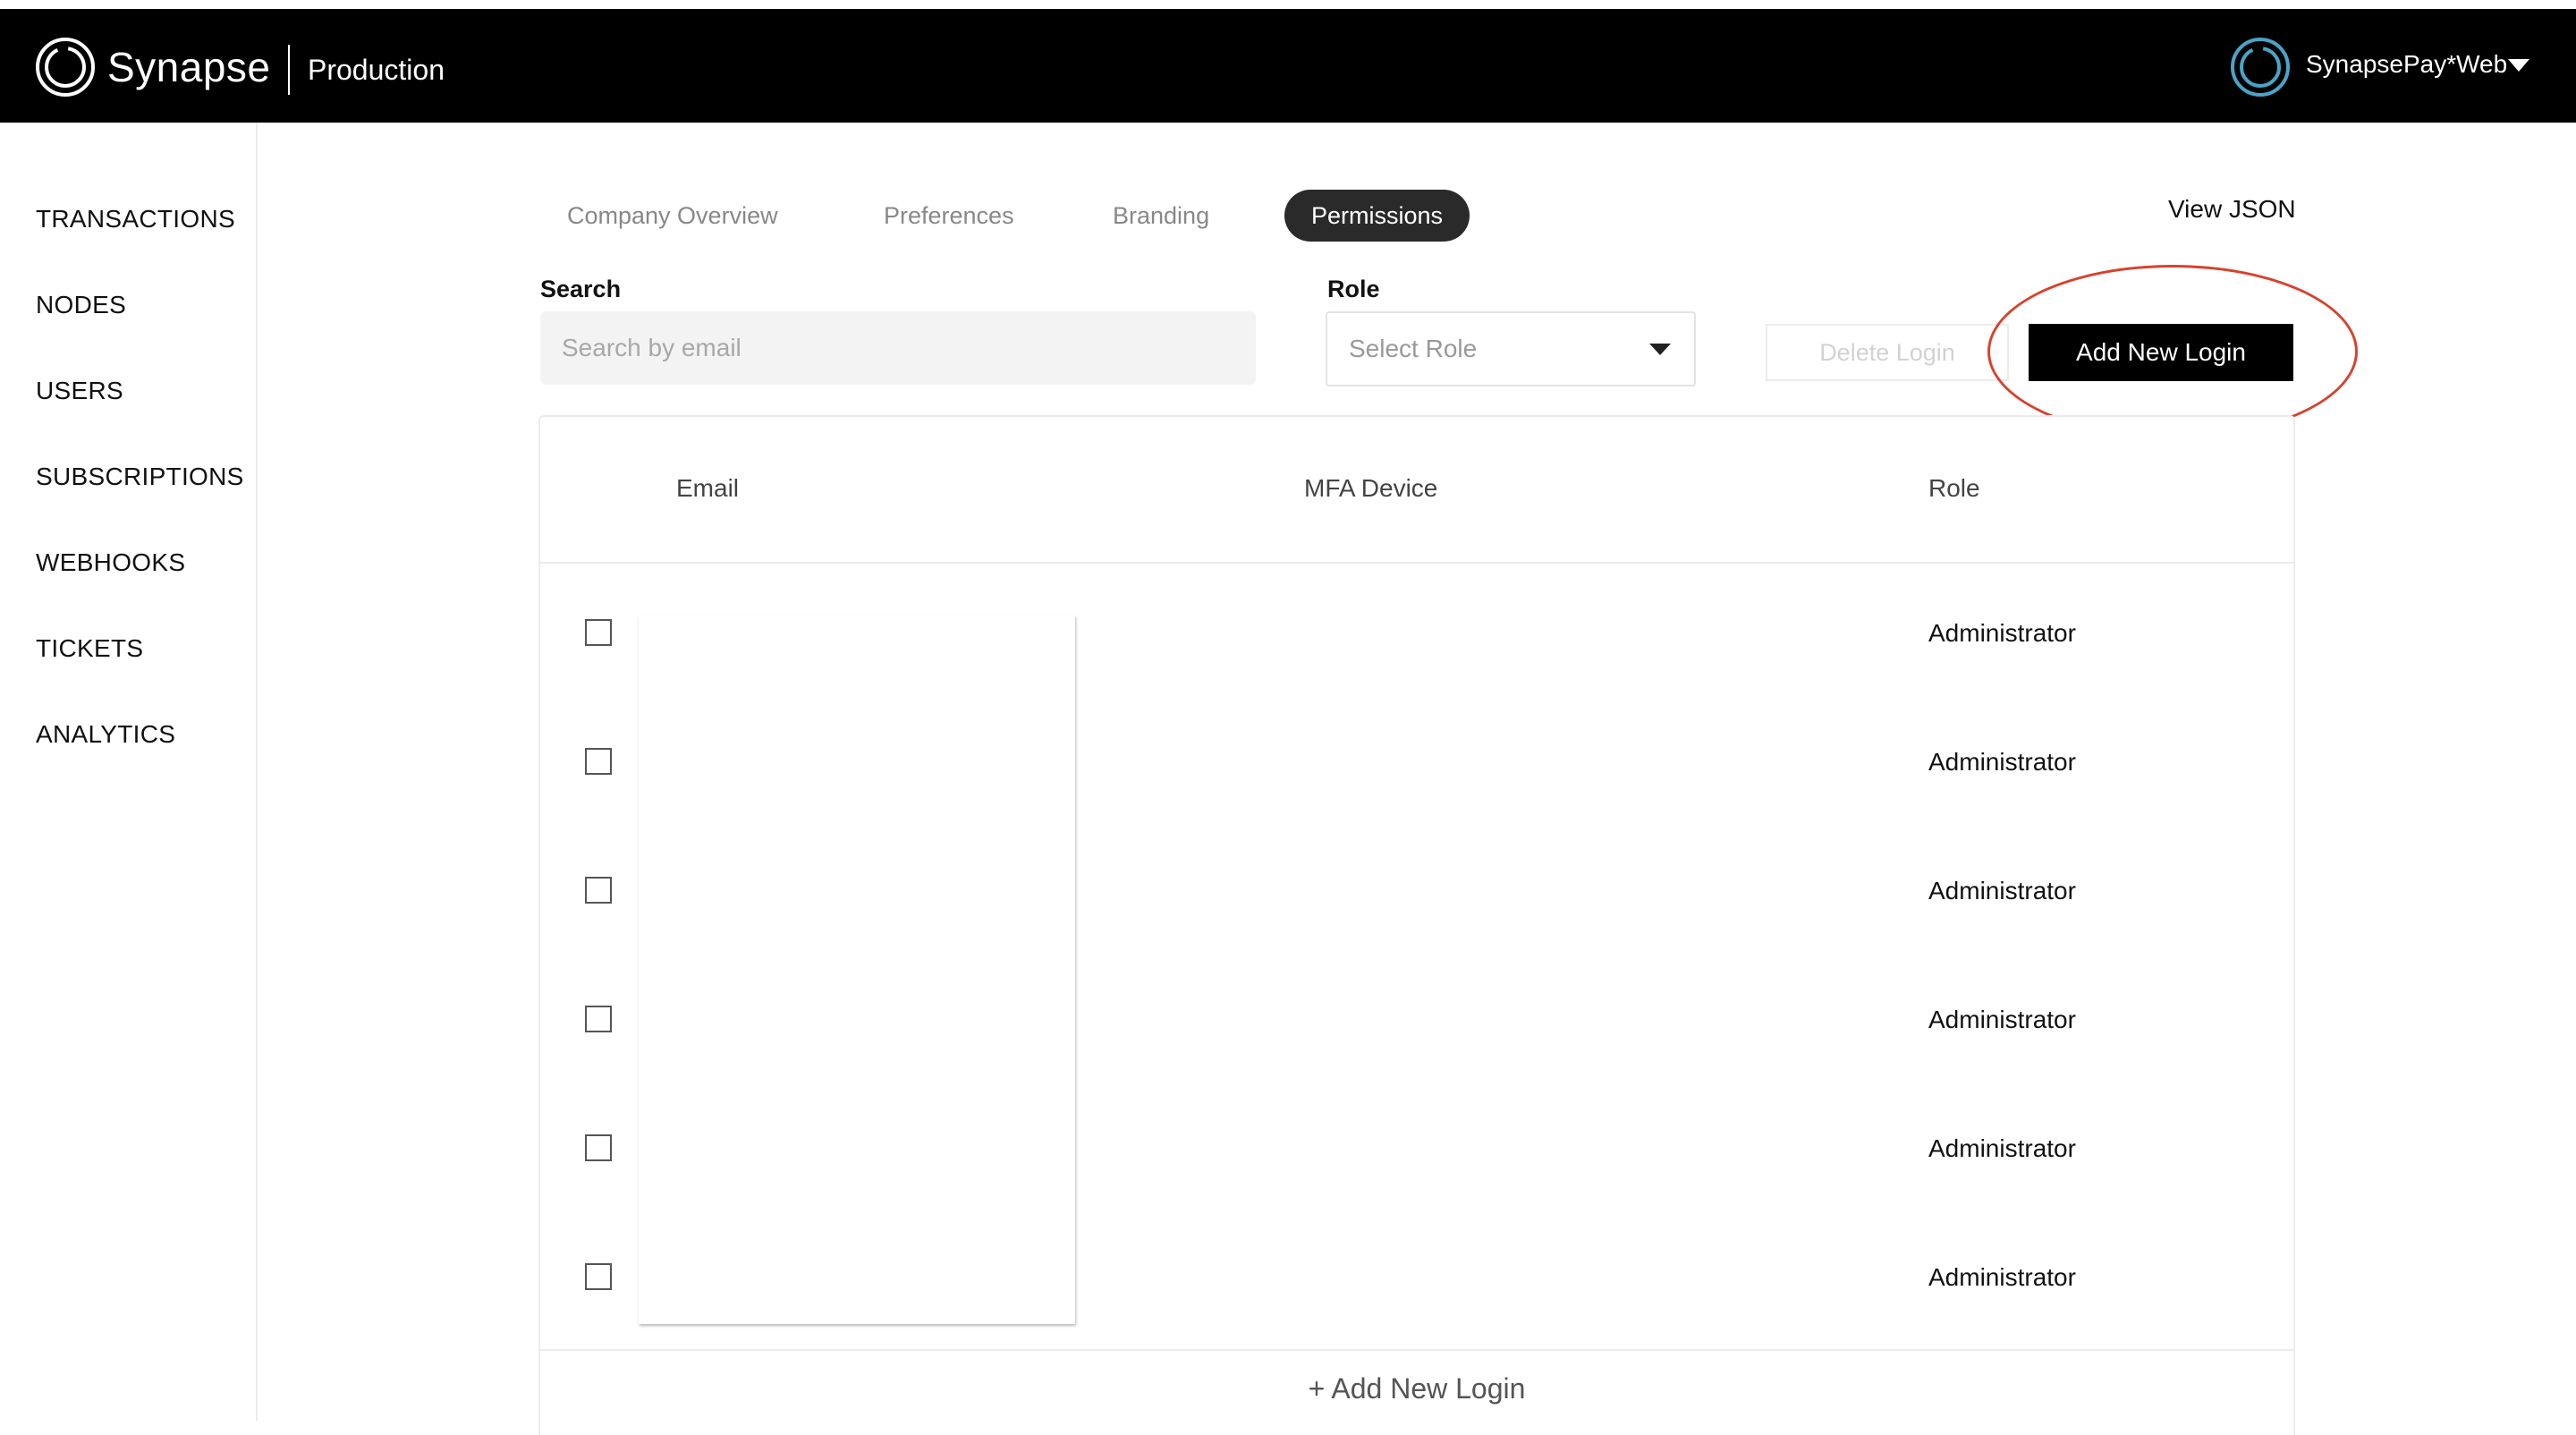 This screenshot has height=1435, width=2576. I want to click on brand-name: Synapse, so click(189, 67).